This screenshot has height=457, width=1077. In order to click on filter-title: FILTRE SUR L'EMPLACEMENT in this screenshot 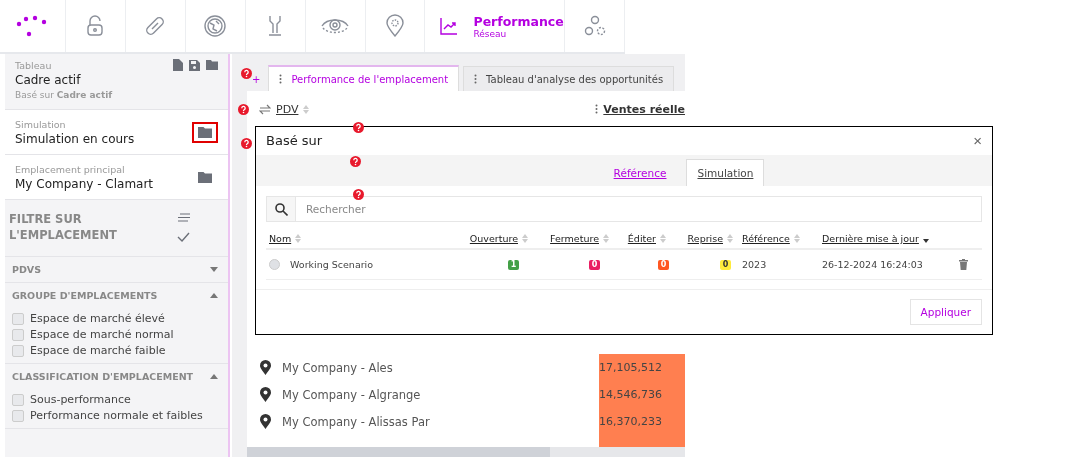, I will do `click(63, 227)`.